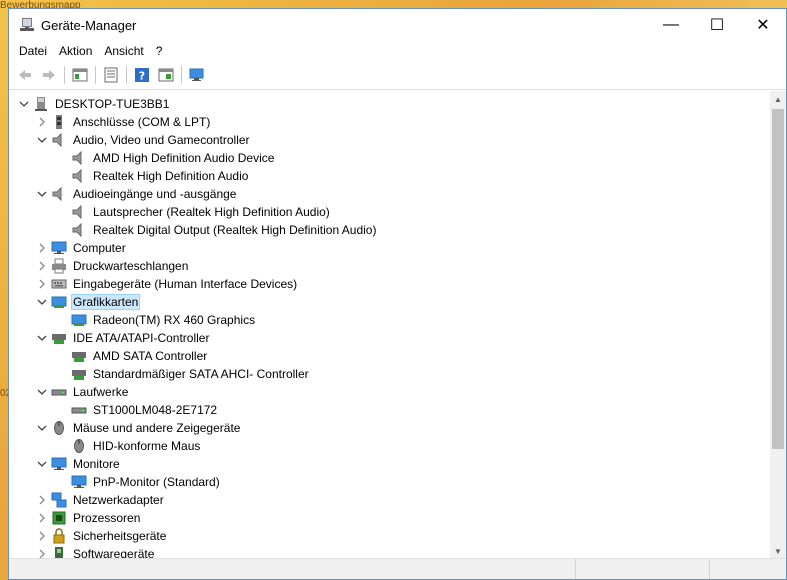 Image resolution: width=787 pixels, height=580 pixels. Describe the element at coordinates (717, 25) in the screenshot. I see `maximize-button: ☐` at that location.